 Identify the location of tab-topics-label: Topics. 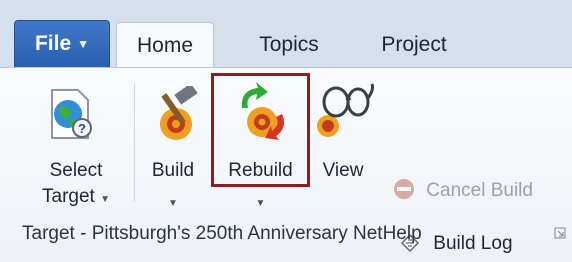
(289, 44).